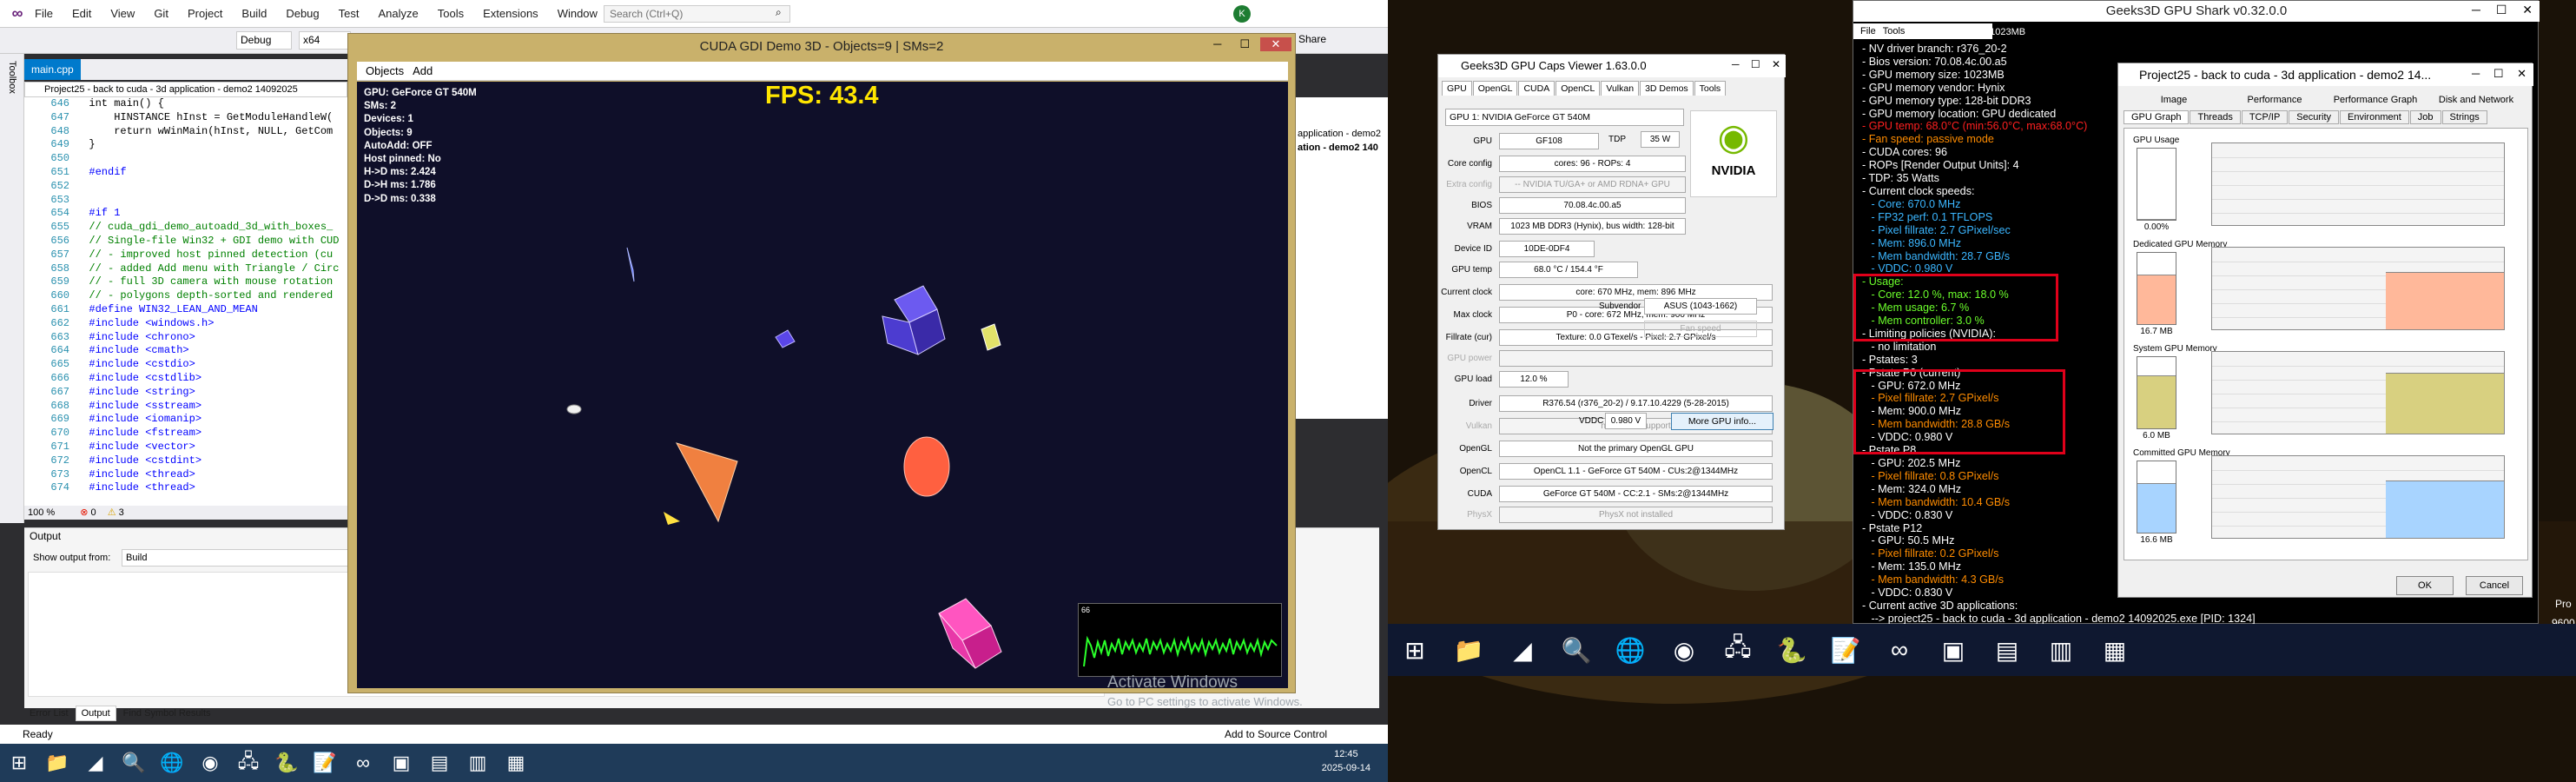  Describe the element at coordinates (42, 512) in the screenshot. I see `zoom-level: 100 %` at that location.